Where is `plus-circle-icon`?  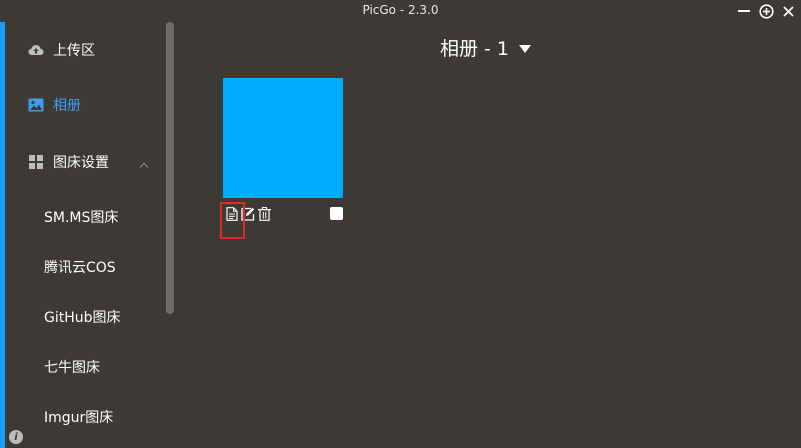 plus-circle-icon is located at coordinates (766, 11).